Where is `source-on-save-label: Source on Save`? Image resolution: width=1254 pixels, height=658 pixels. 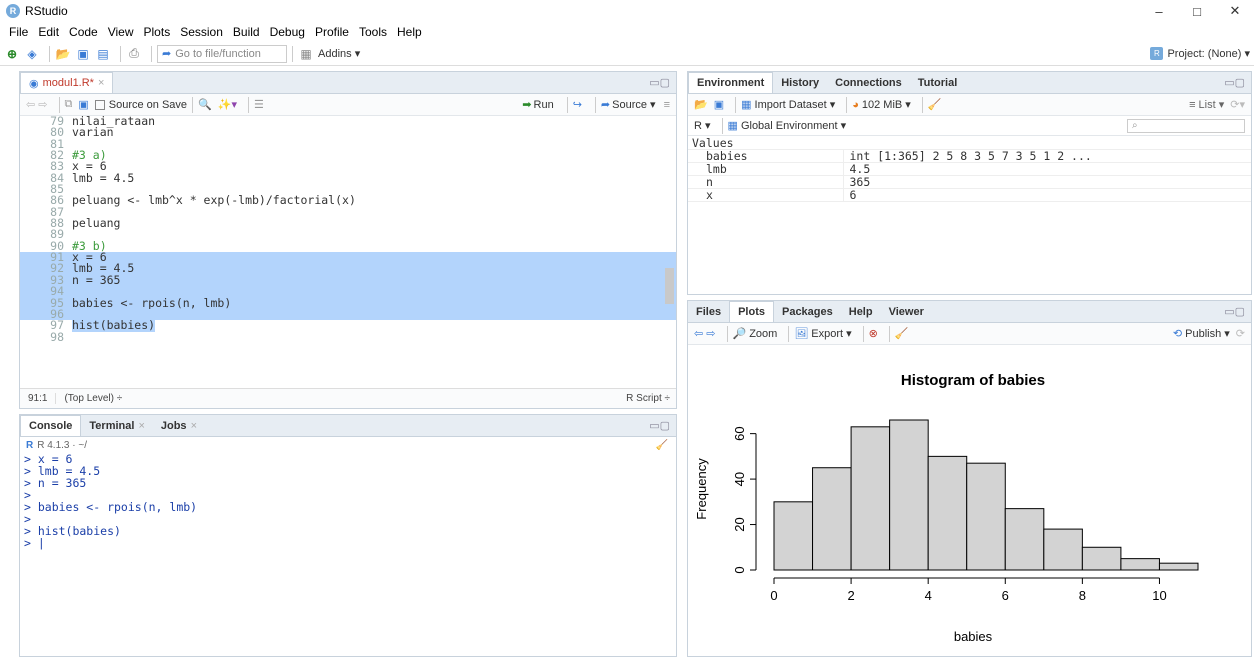
source-on-save-label: Source on Save is located at coordinates (148, 104).